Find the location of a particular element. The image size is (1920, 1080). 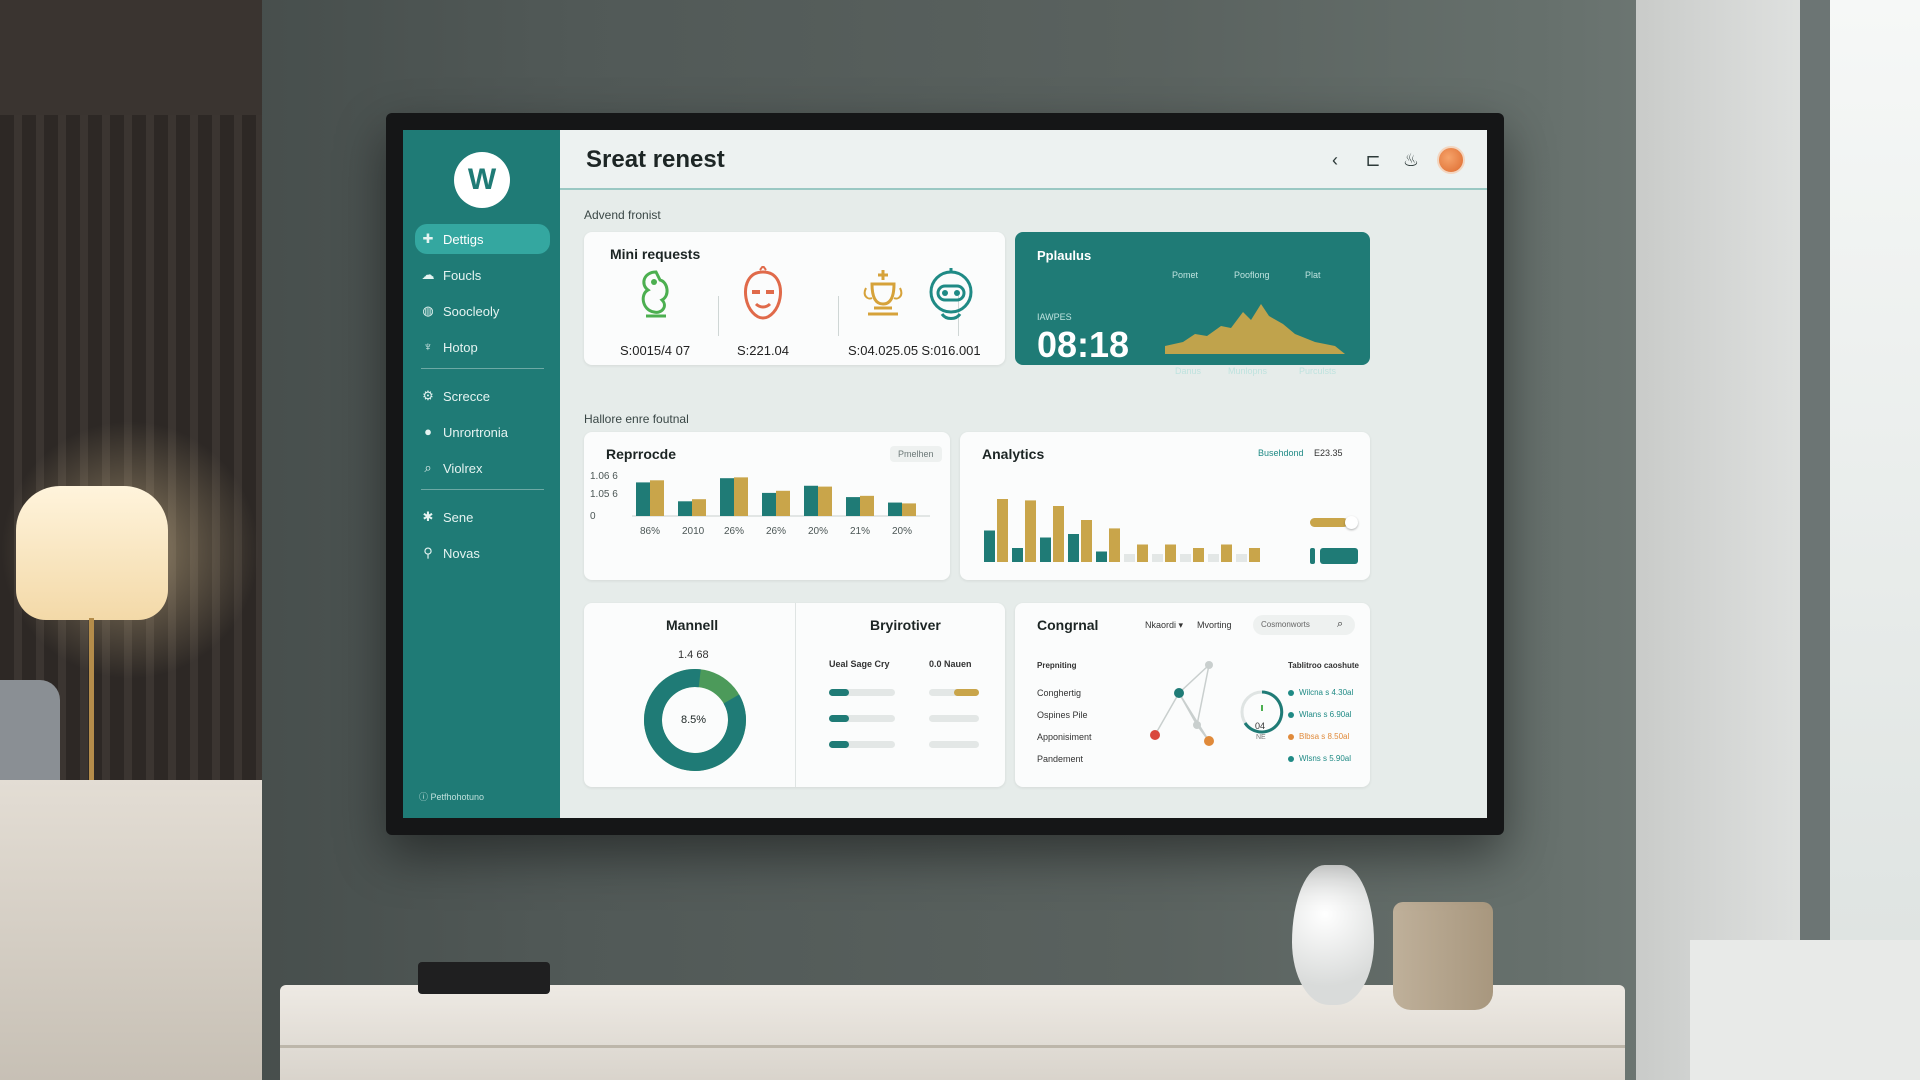

analytics-toggle is located at coordinates (1334, 522).